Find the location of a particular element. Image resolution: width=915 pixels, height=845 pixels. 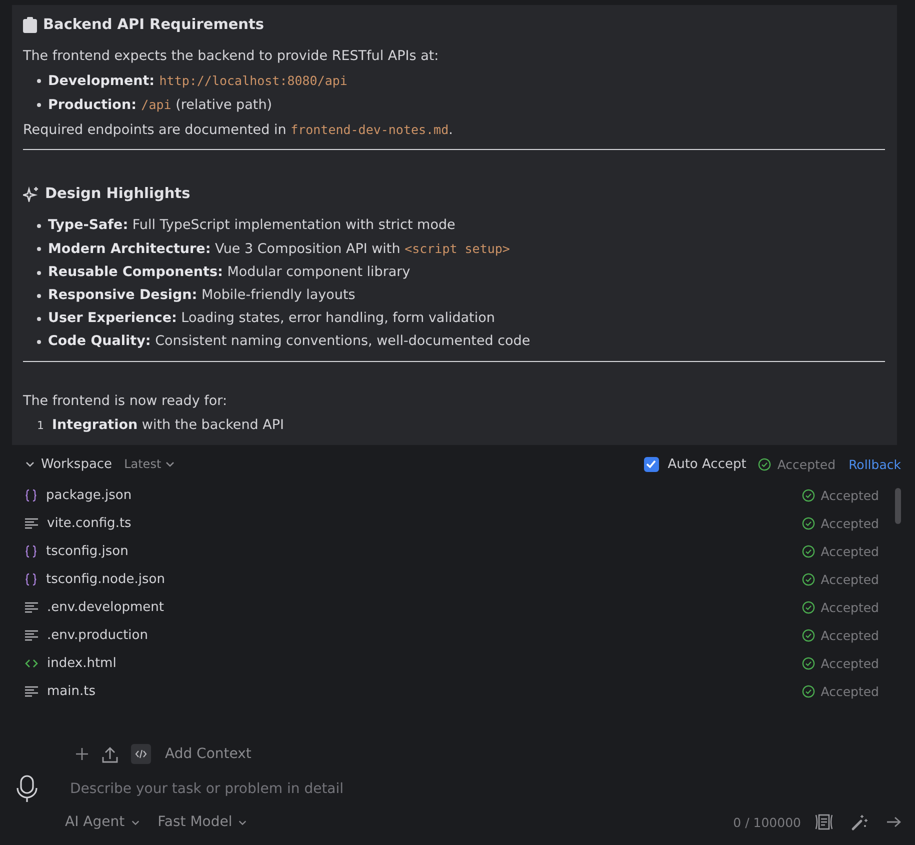

file-name: tsconfig.node.json is located at coordinates (105, 579).